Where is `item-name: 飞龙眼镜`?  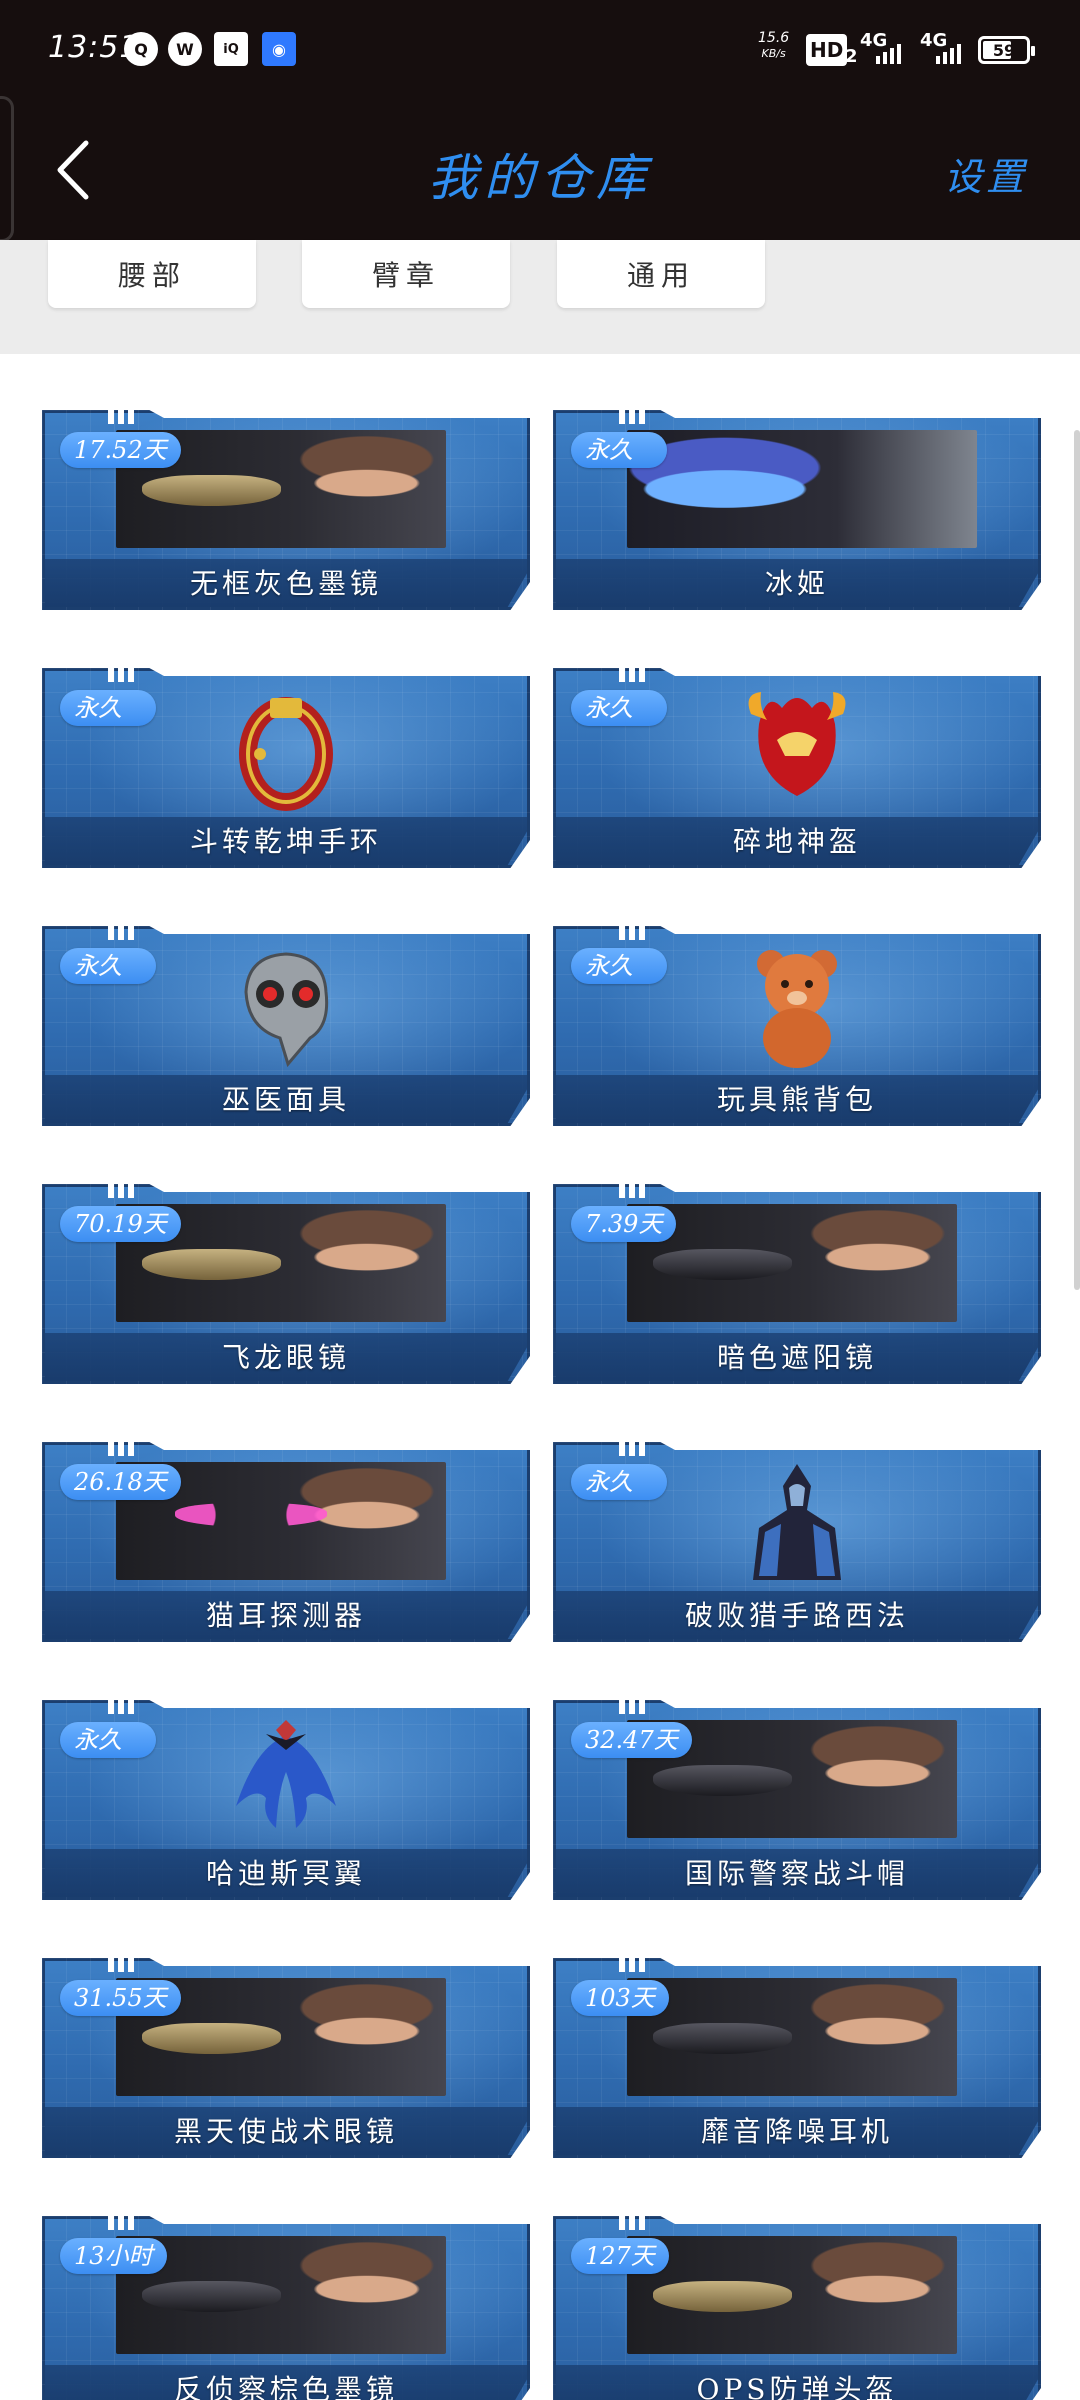
item-name: 飞龙眼镜 is located at coordinates (285, 1357).